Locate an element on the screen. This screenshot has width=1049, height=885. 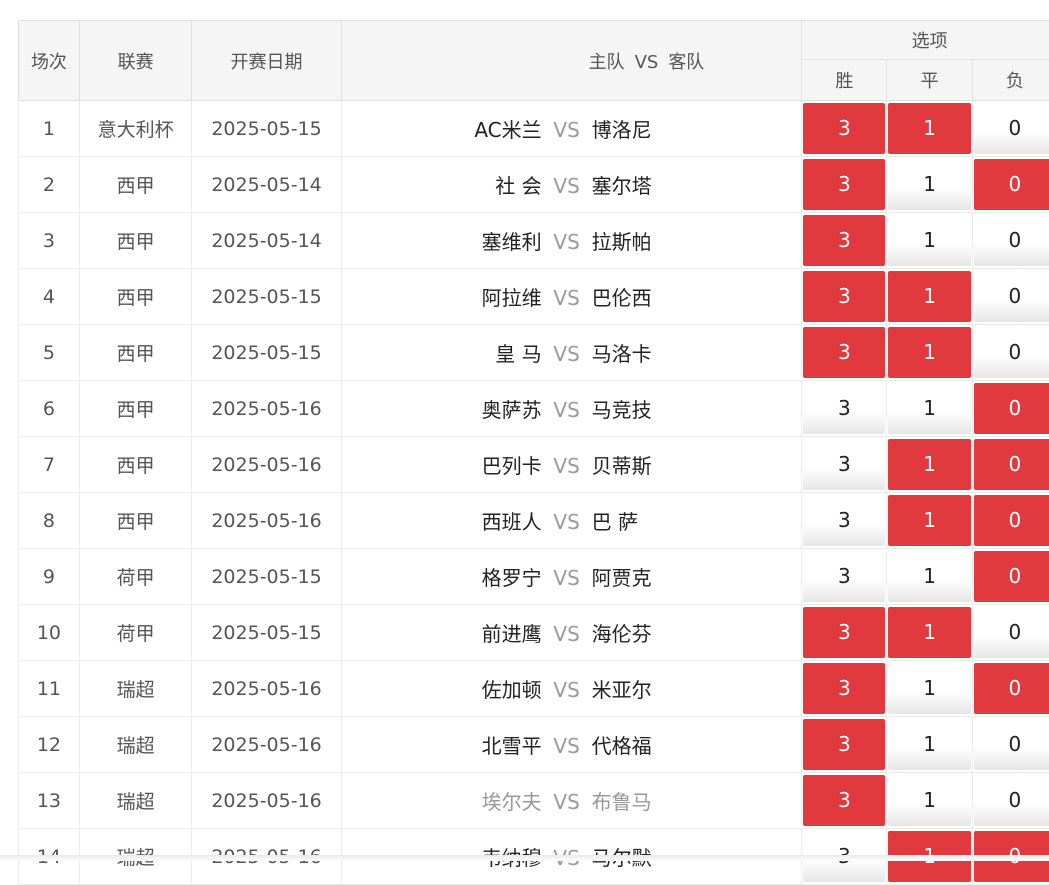
match-number: 4 is located at coordinates (49, 297).